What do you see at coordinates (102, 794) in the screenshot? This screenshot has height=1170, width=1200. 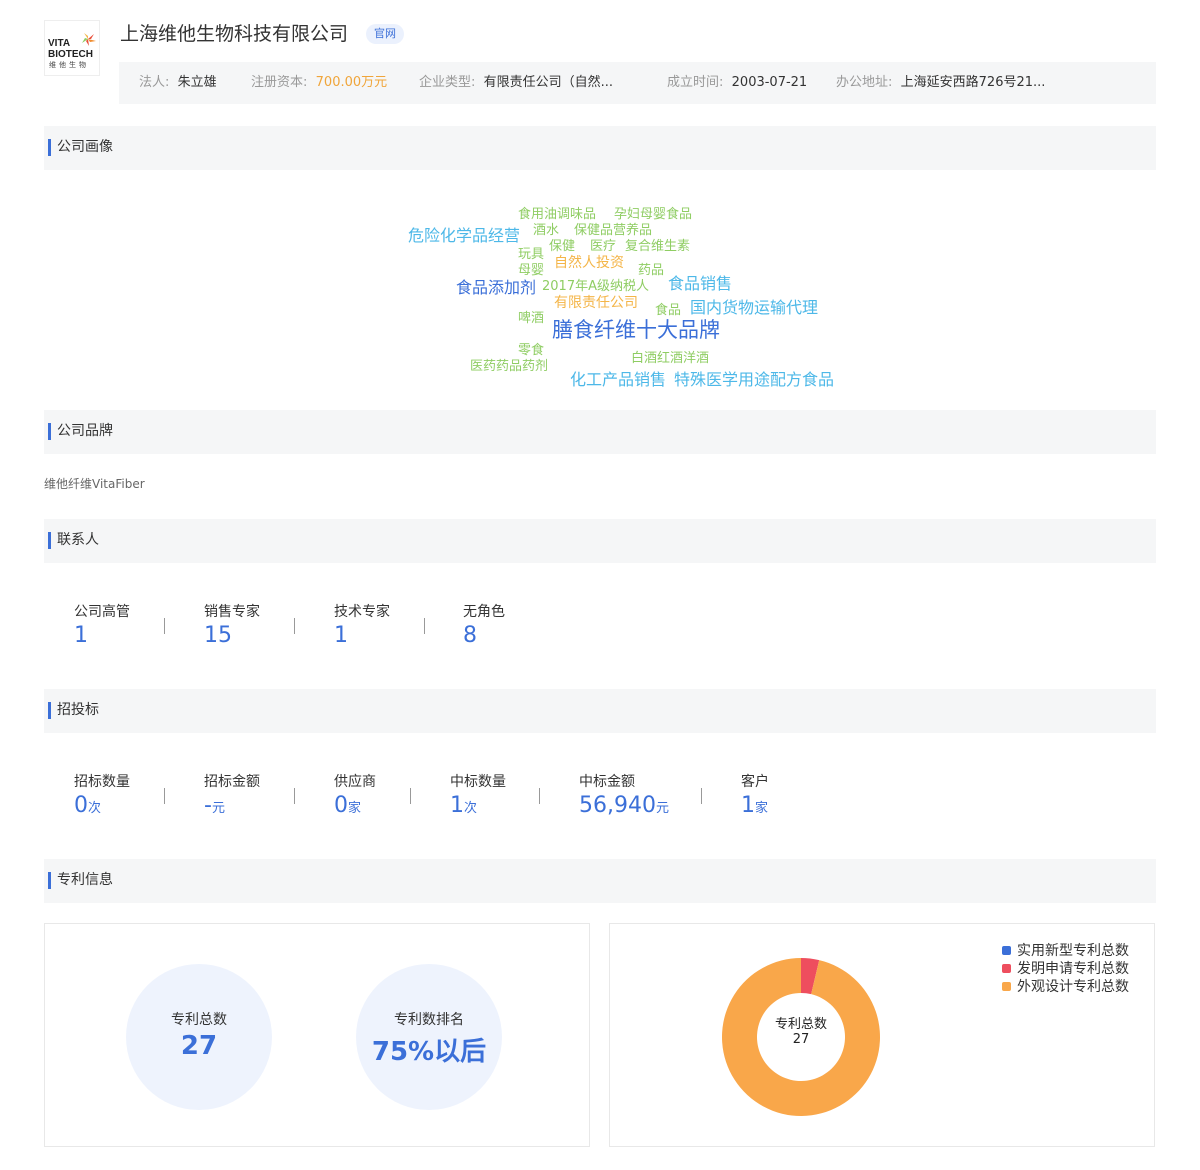 I see `bid-stat-tender-count: 招标数量 0次` at bounding box center [102, 794].